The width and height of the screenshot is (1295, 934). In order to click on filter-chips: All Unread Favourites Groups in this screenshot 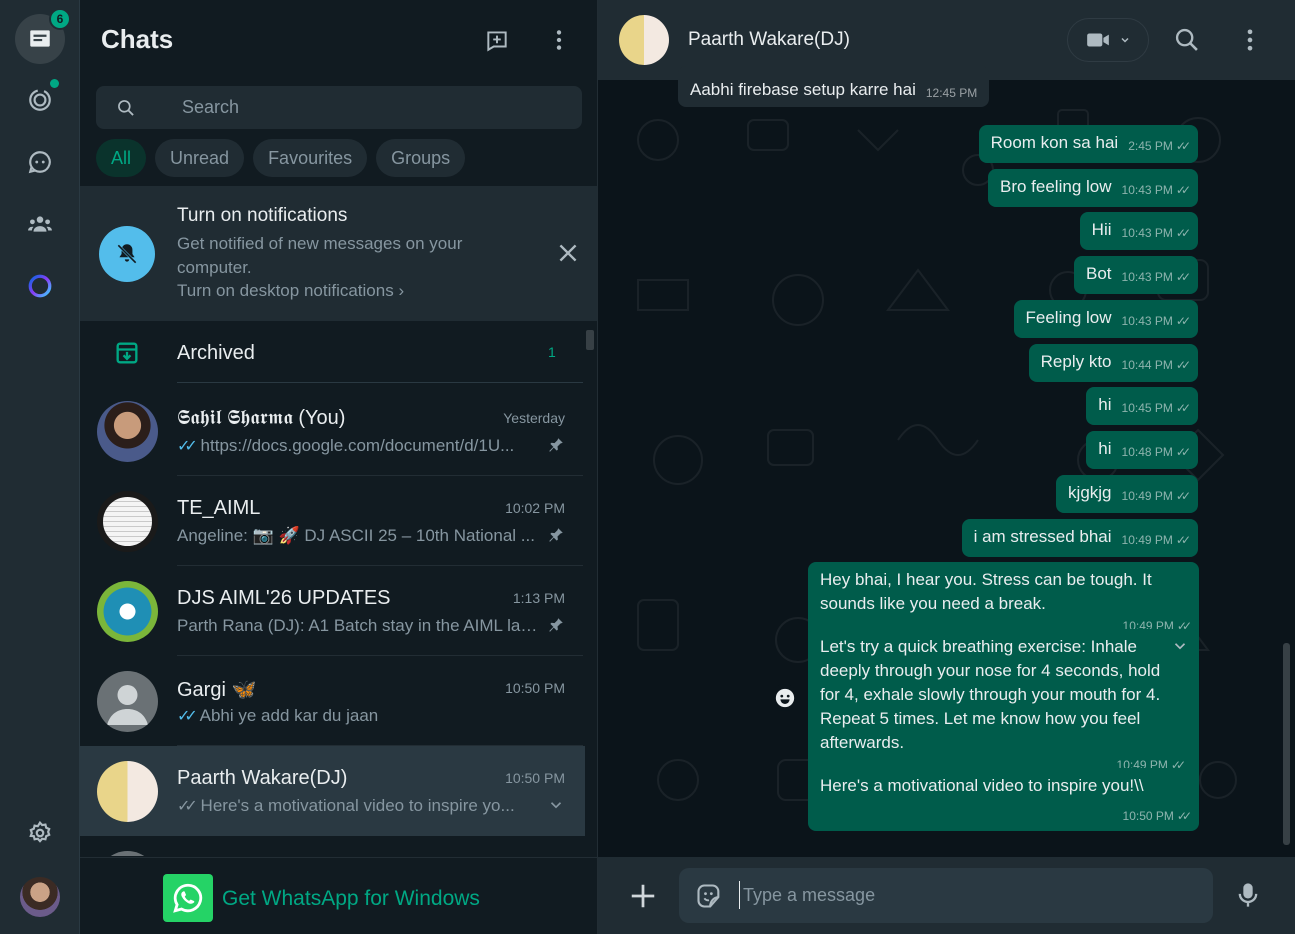, I will do `click(281, 158)`.